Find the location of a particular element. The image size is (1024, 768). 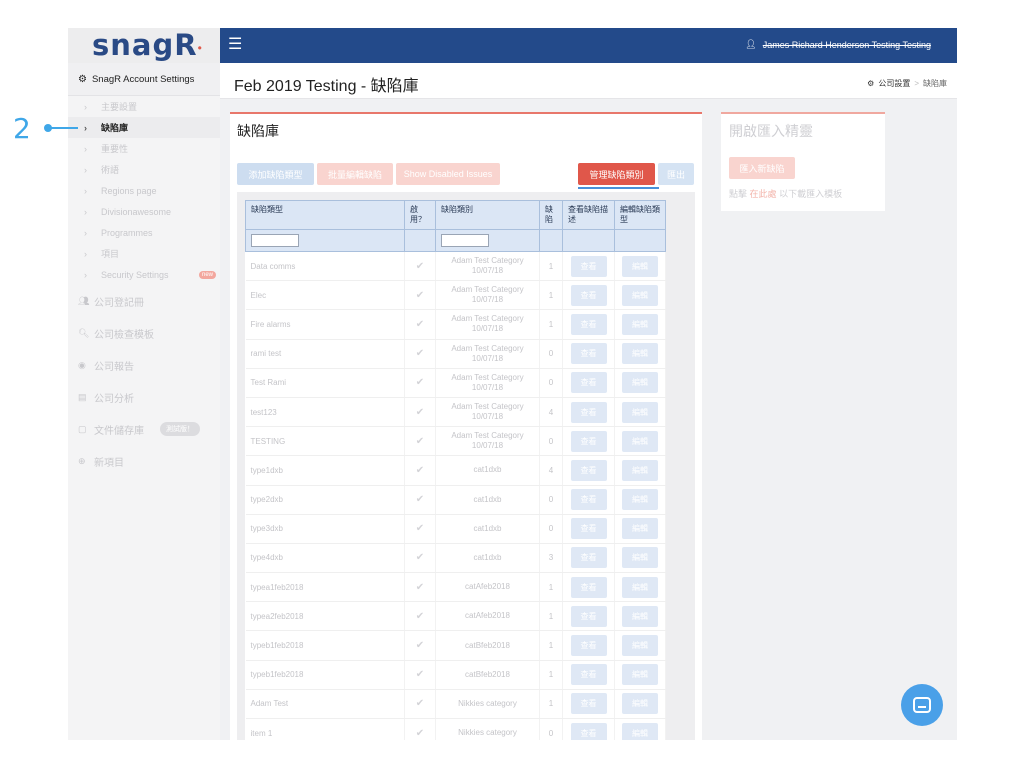

sidebar-subitem: › 重要性 is located at coordinates (144, 148).